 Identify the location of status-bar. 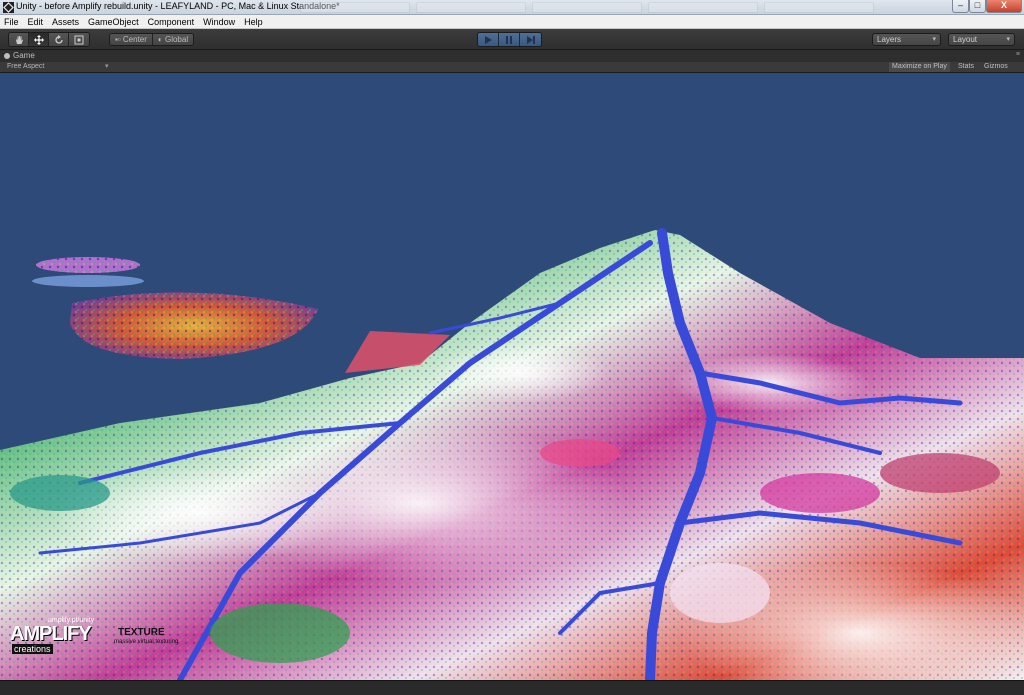
(512, 687).